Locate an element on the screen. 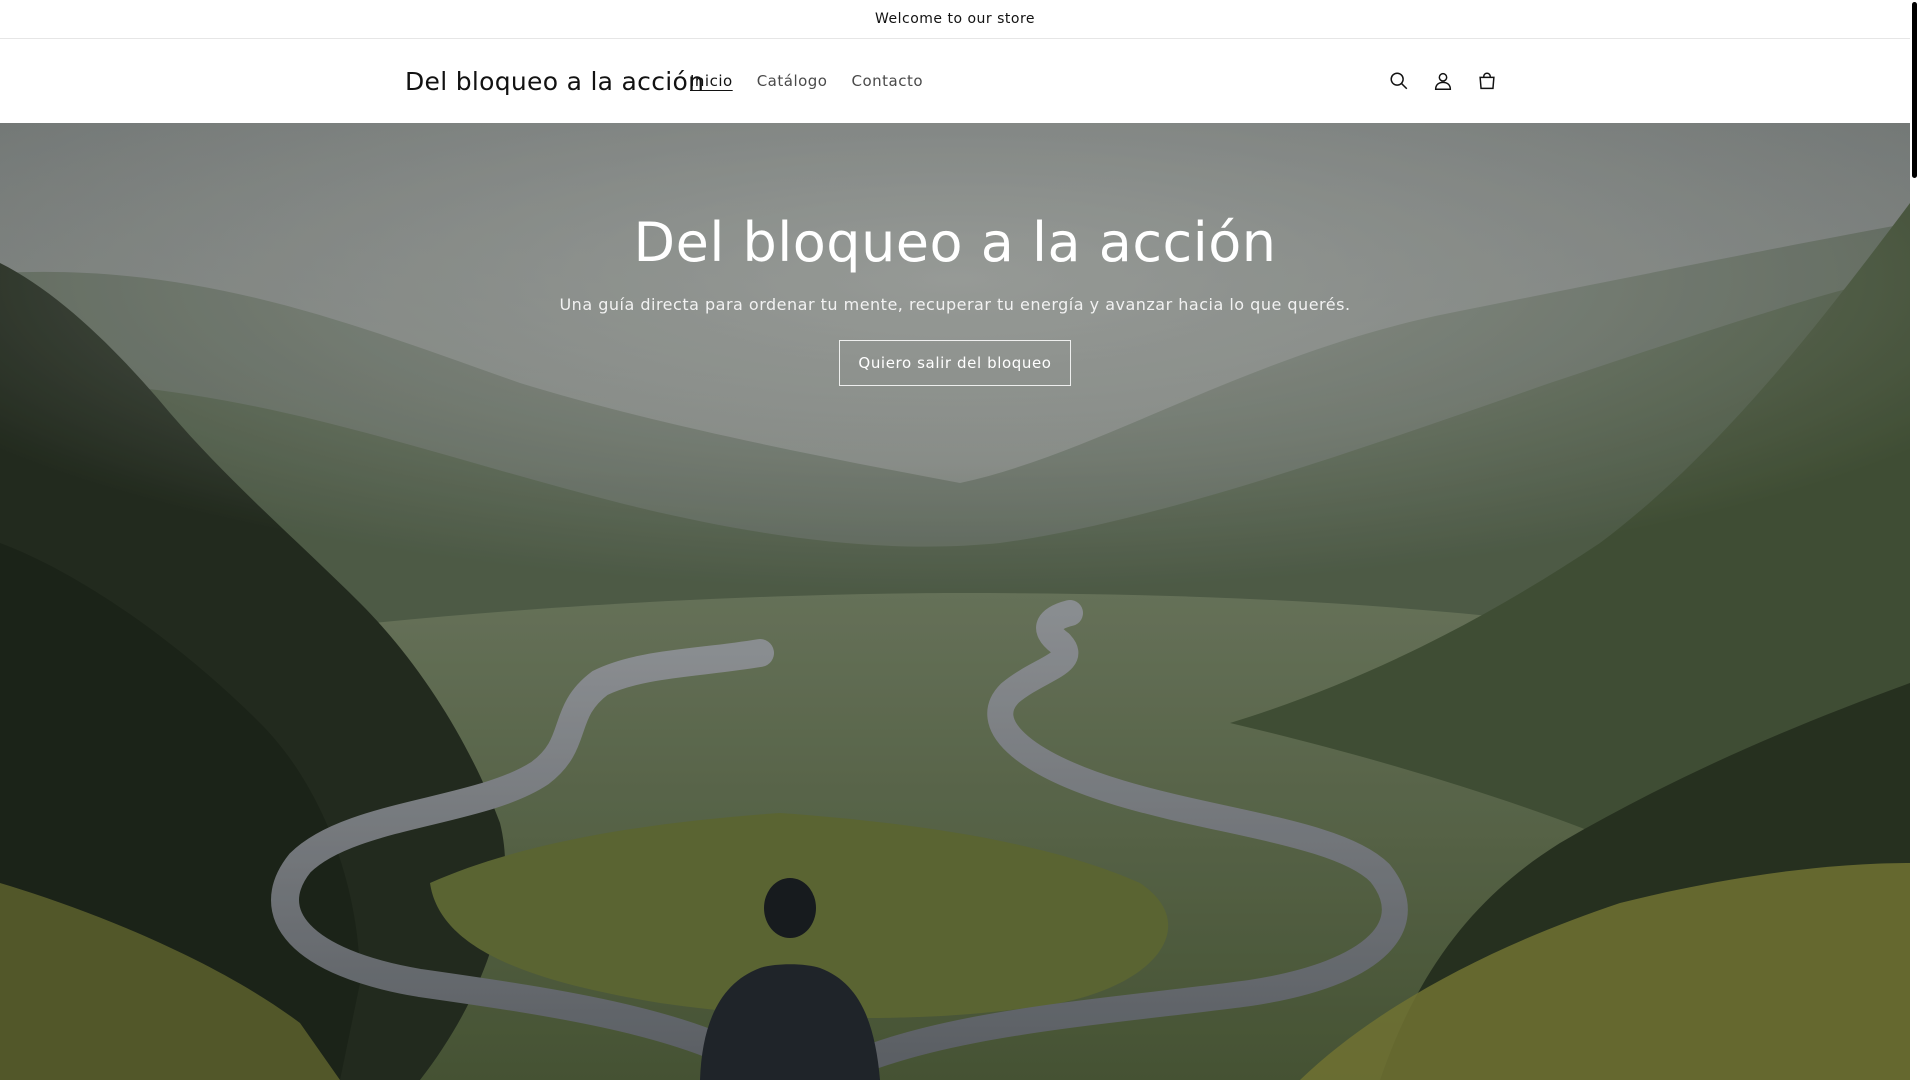 The width and height of the screenshot is (1920, 1080). nav-link-contacto: Contacto is located at coordinates (888, 81).